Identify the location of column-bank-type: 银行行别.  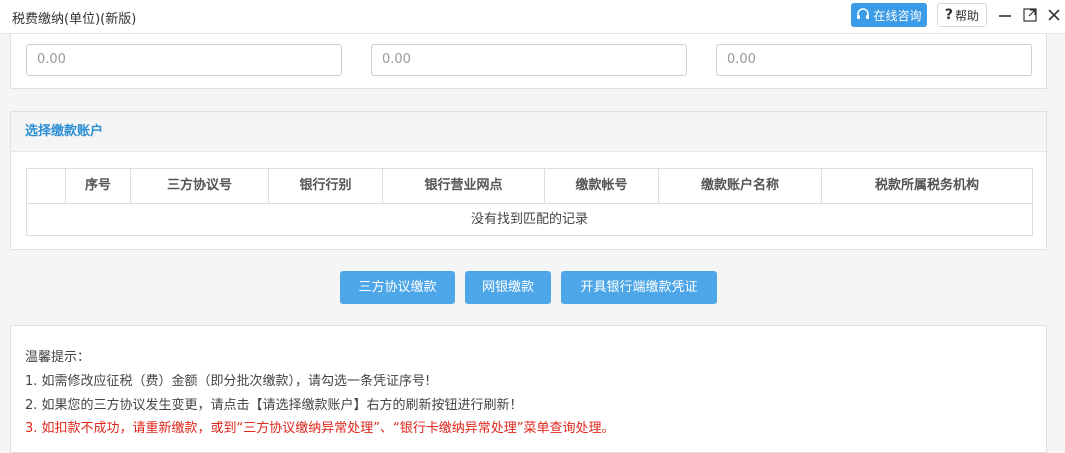
(325, 186).